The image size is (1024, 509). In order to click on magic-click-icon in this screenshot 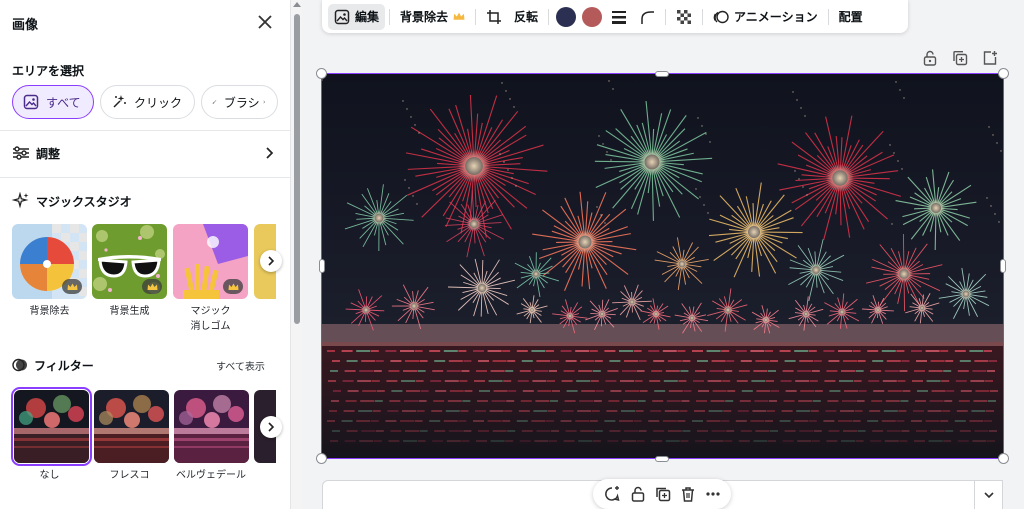, I will do `click(119, 101)`.